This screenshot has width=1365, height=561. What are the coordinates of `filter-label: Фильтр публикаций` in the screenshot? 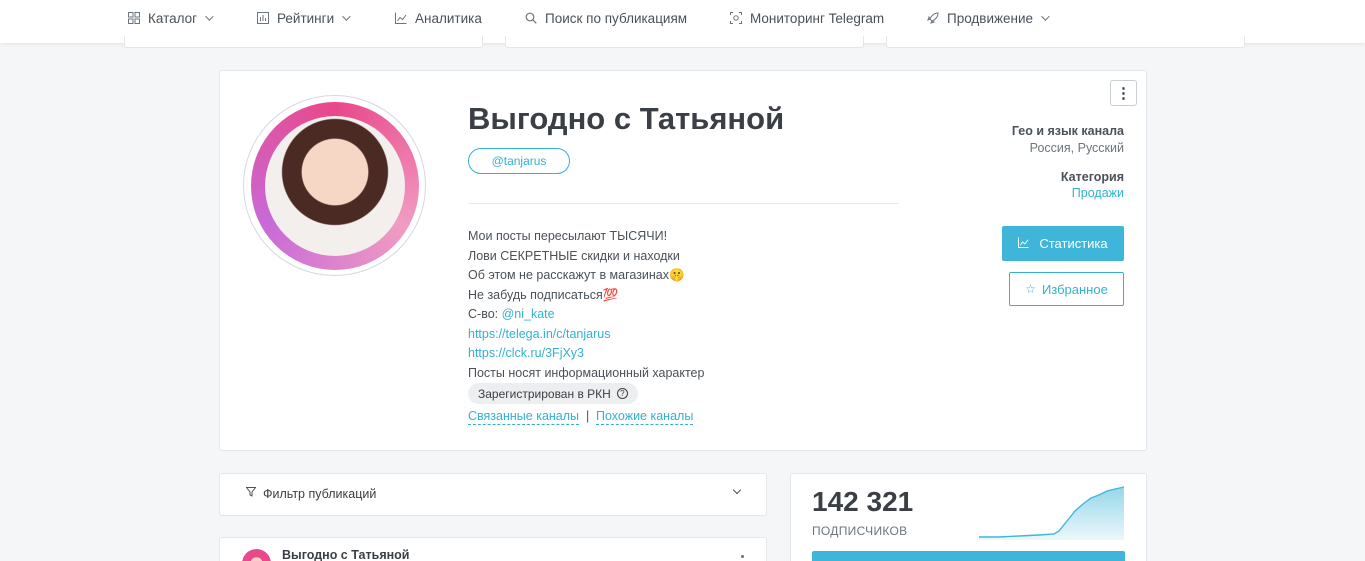 It's located at (320, 494).